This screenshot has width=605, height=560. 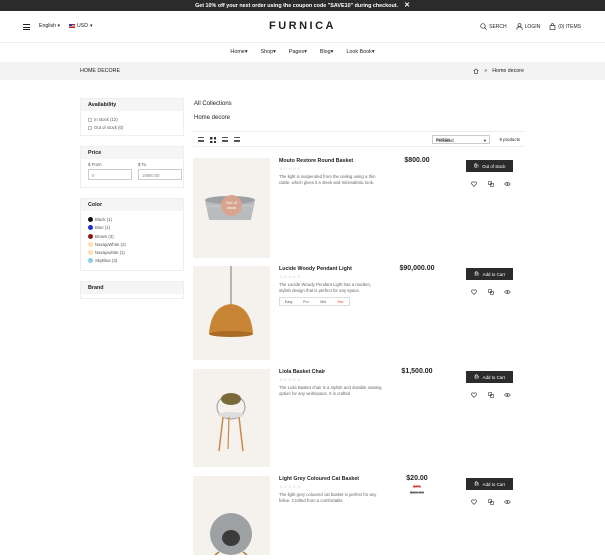 What do you see at coordinates (407, 5) in the screenshot?
I see `close-icon: ✕` at bounding box center [407, 5].